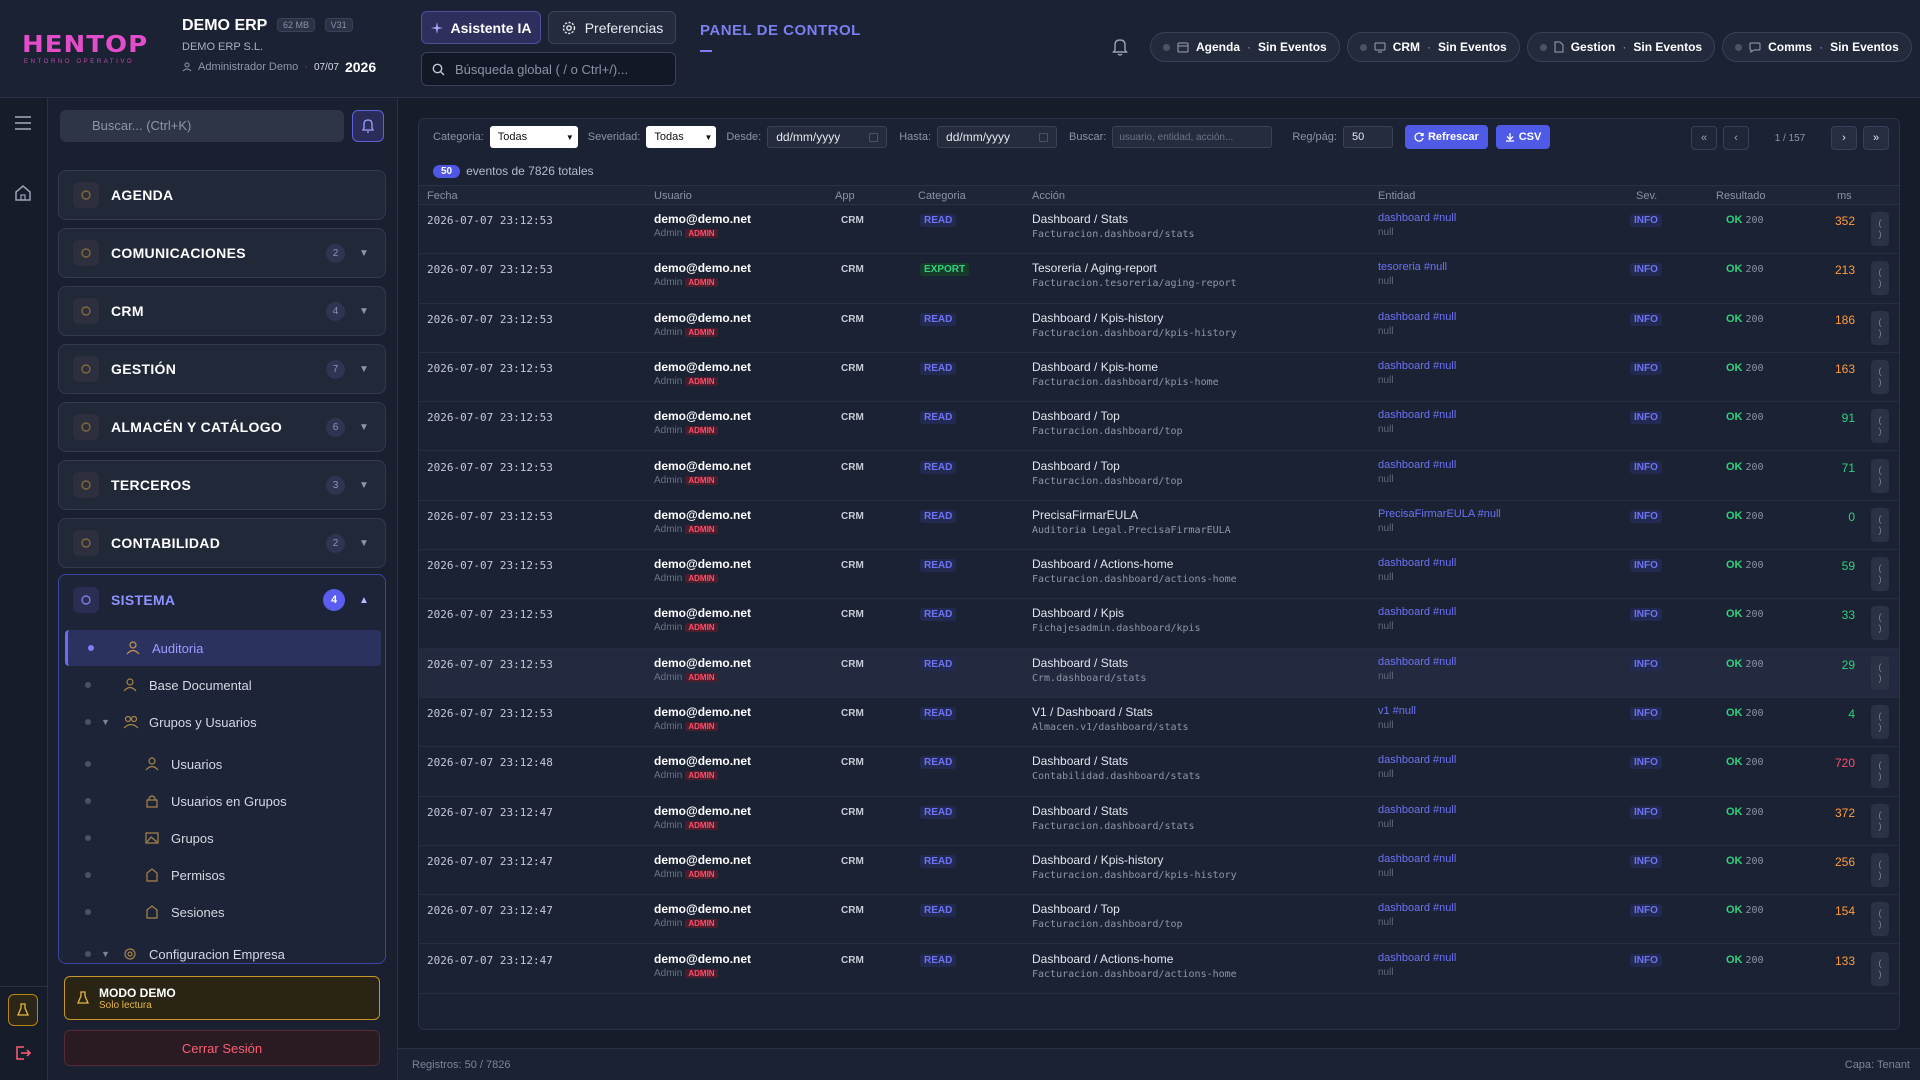 Image resolution: width=1920 pixels, height=1080 pixels. I want to click on next-page-button: ›, so click(1844, 138).